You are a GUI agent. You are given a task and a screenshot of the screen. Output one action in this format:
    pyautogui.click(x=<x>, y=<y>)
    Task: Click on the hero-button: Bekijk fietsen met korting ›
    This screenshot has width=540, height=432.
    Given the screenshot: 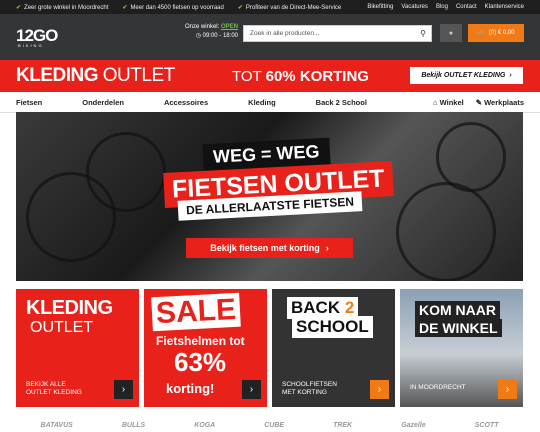 What is the action you would take?
    pyautogui.click(x=269, y=248)
    